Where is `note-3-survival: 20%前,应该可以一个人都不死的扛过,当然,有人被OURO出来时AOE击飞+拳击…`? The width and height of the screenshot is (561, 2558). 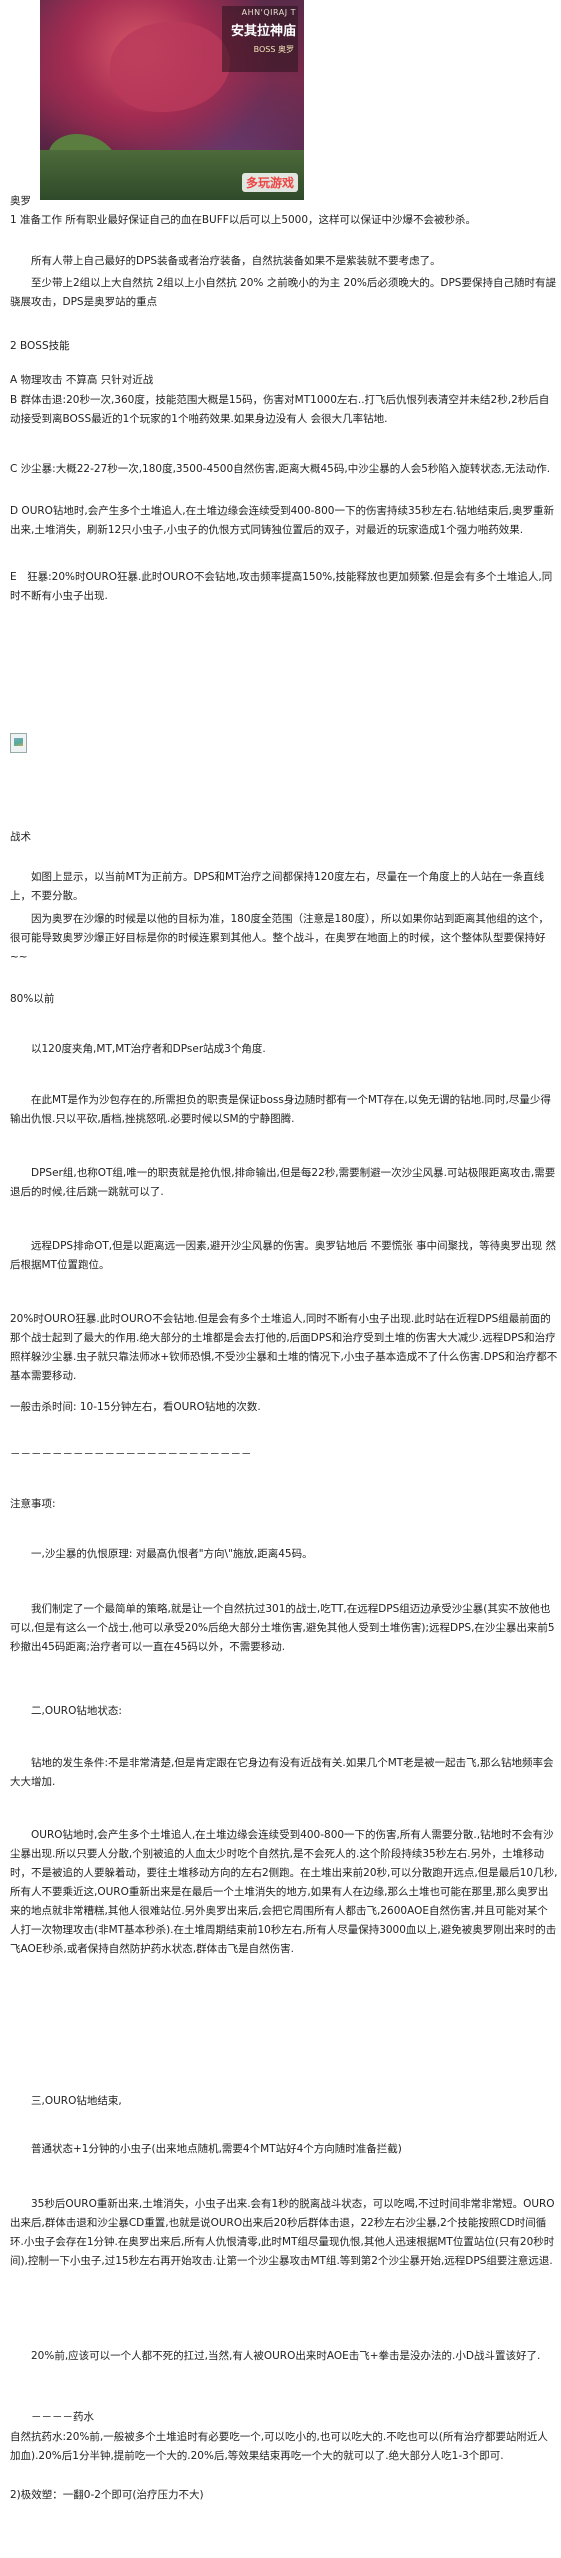
note-3-survival: 20%前,应该可以一个人都不死的扛过,当然,有人被OURO出来时AOE击飞+拳击… is located at coordinates (286, 2356).